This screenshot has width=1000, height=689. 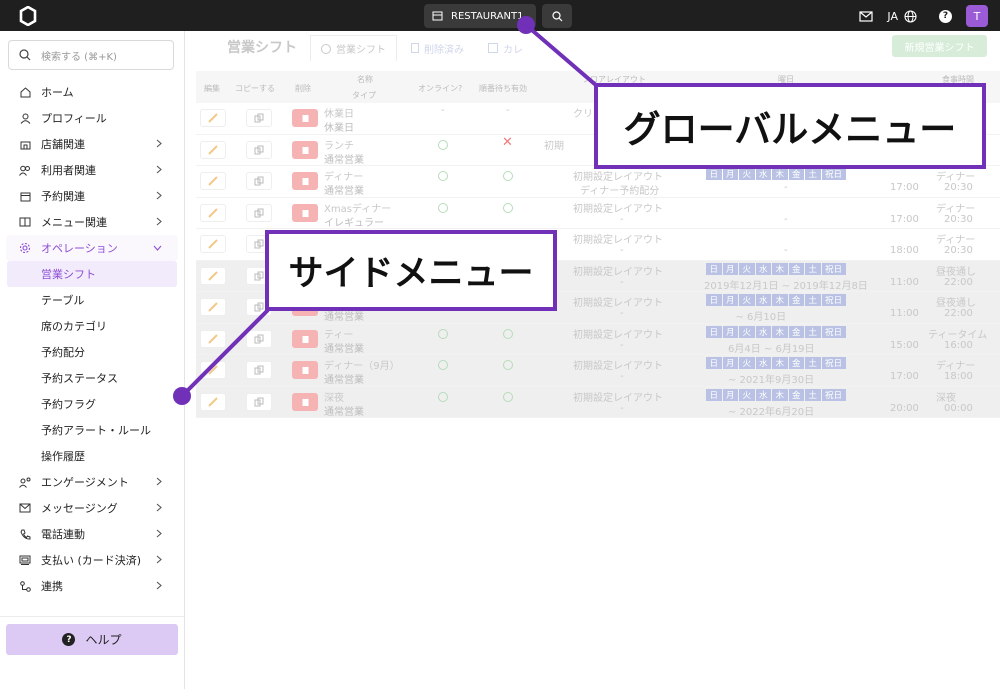 I want to click on callout-global-menu: グローバルメニュー, so click(x=790, y=126).